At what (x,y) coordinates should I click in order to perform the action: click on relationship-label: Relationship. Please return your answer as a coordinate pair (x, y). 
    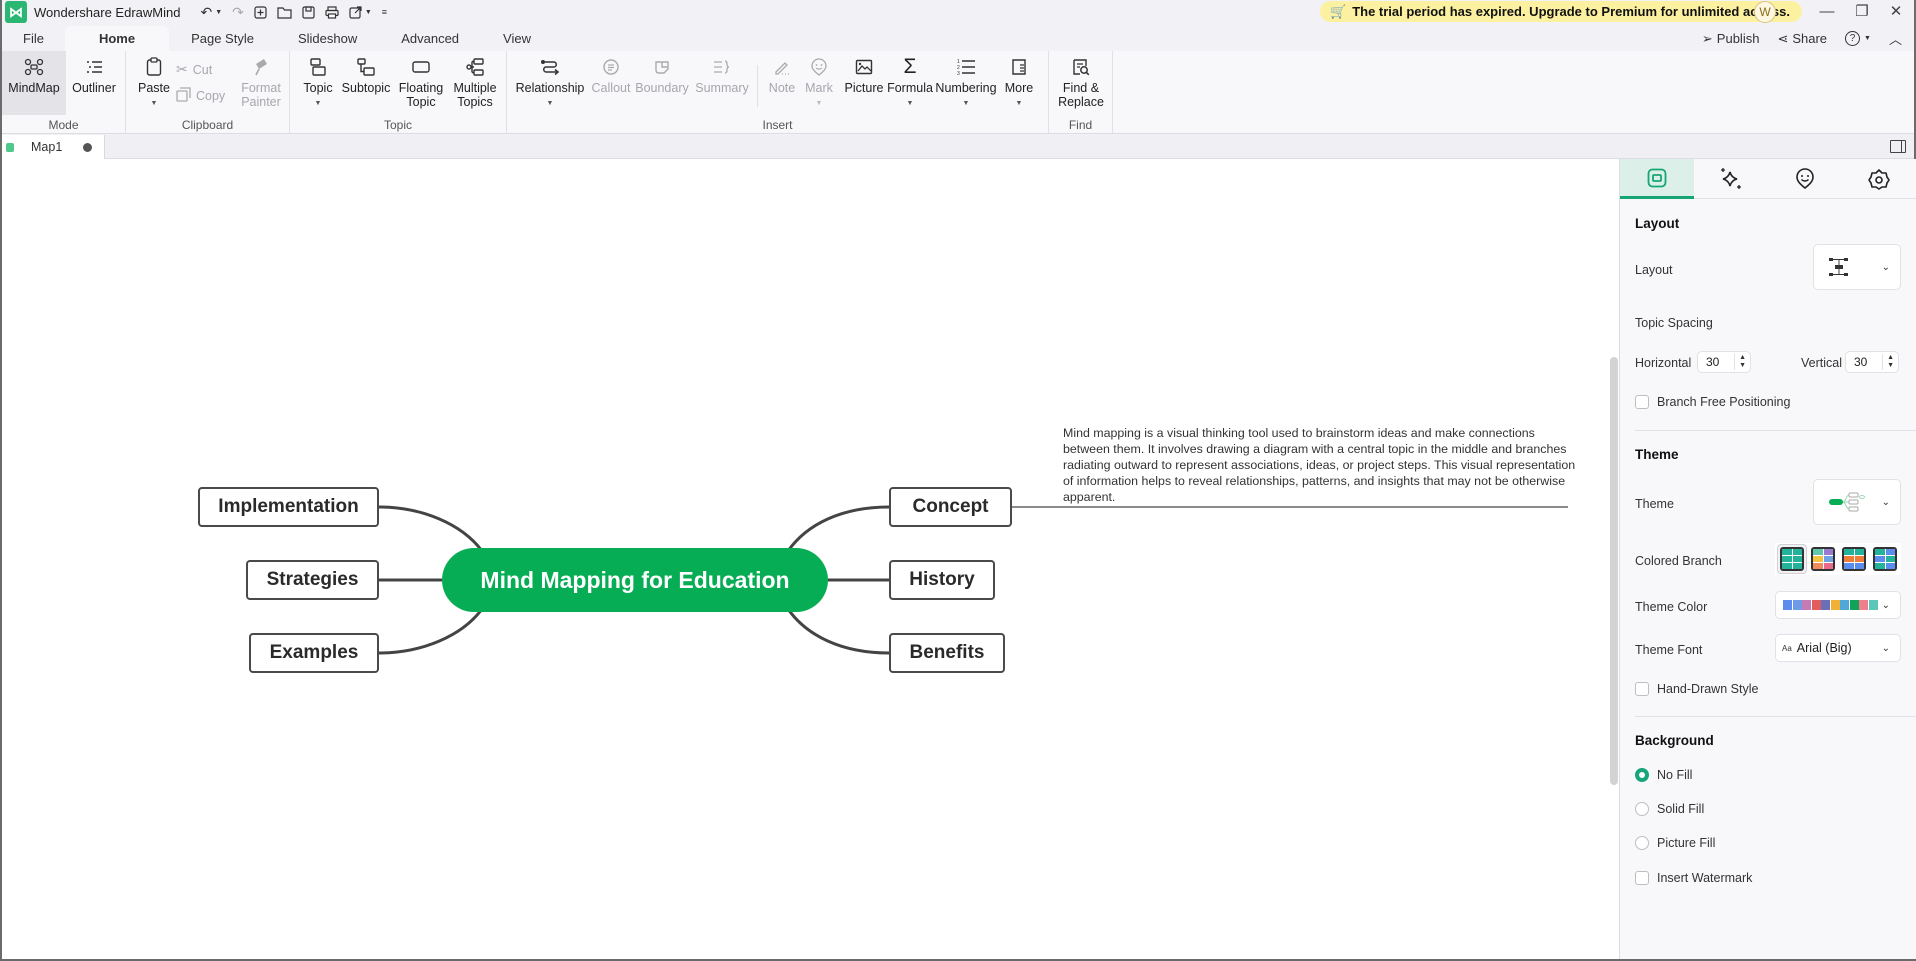
    Looking at the image, I should click on (550, 88).